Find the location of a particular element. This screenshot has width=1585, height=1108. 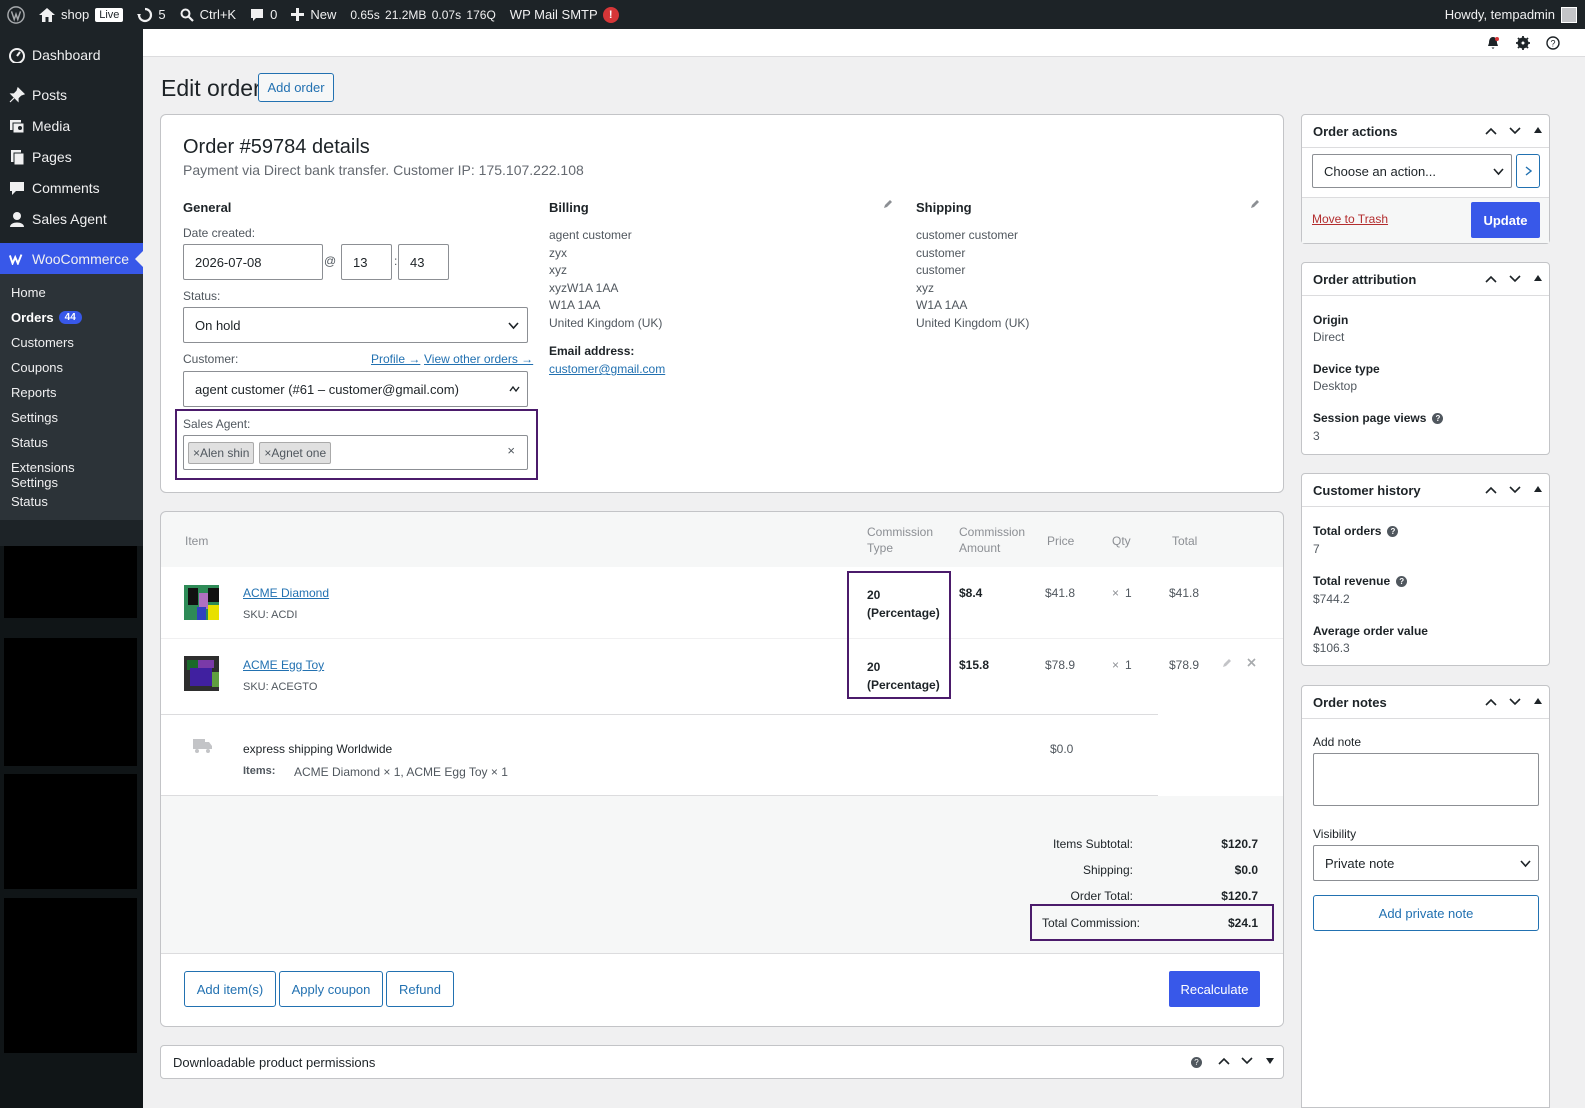

move-to-trash-link: Move to Trash is located at coordinates (1350, 219).